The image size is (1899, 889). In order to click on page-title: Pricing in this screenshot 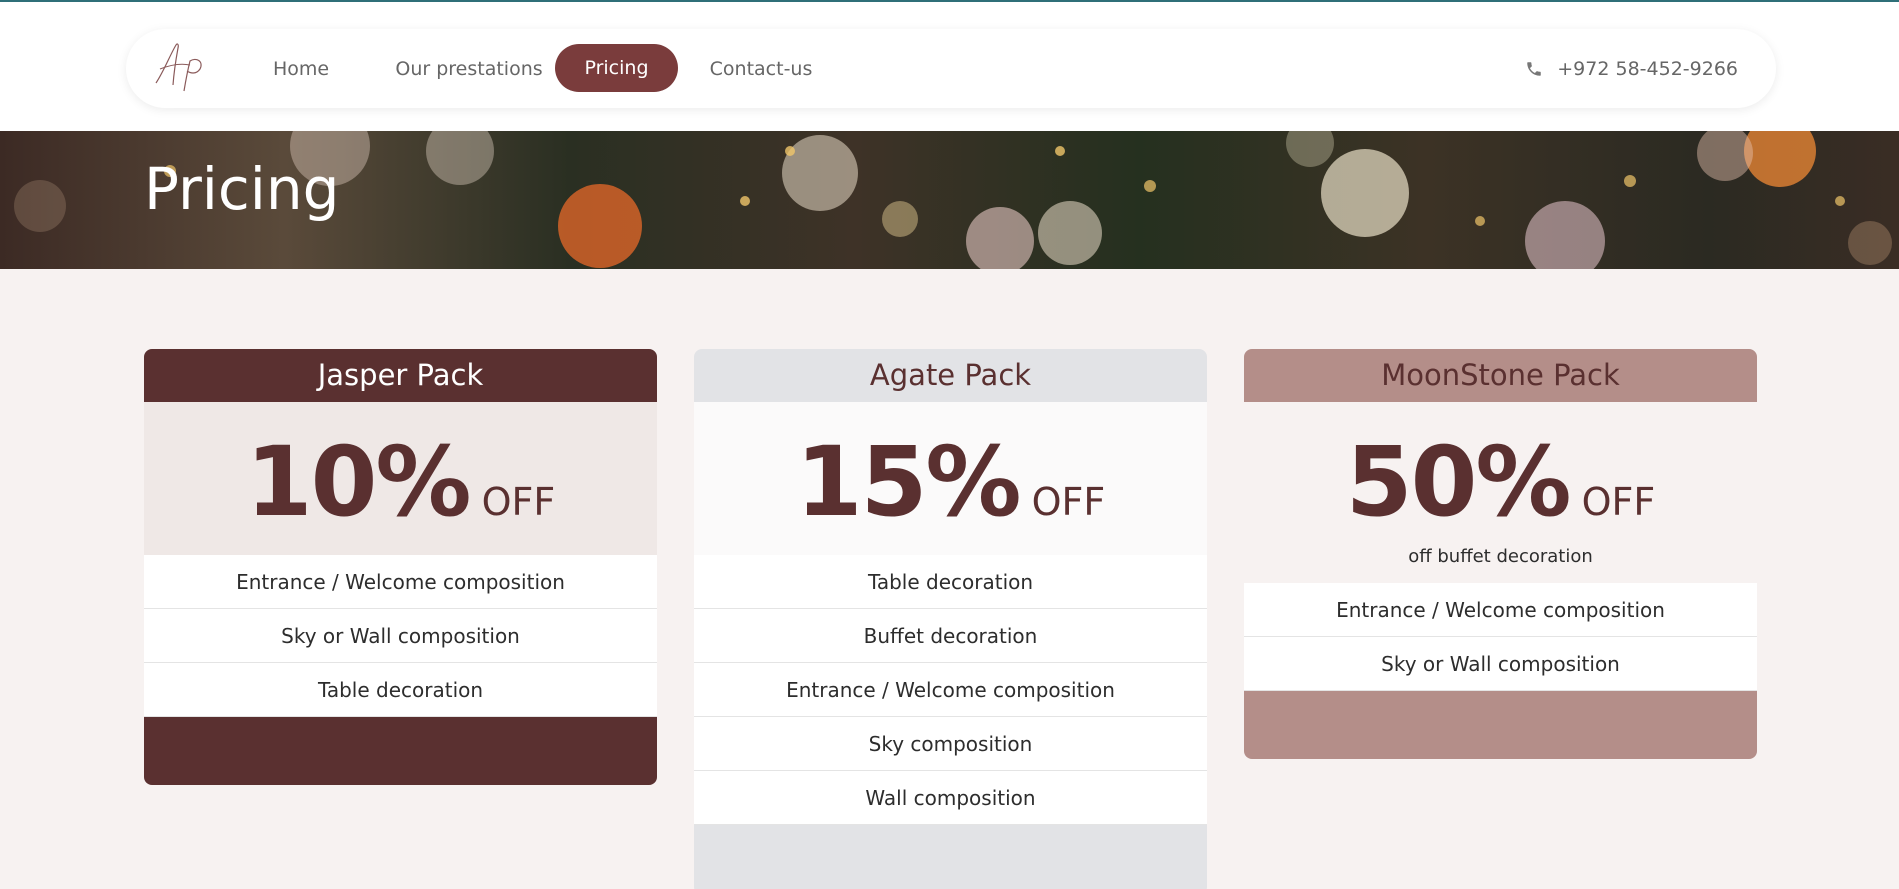, I will do `click(242, 189)`.